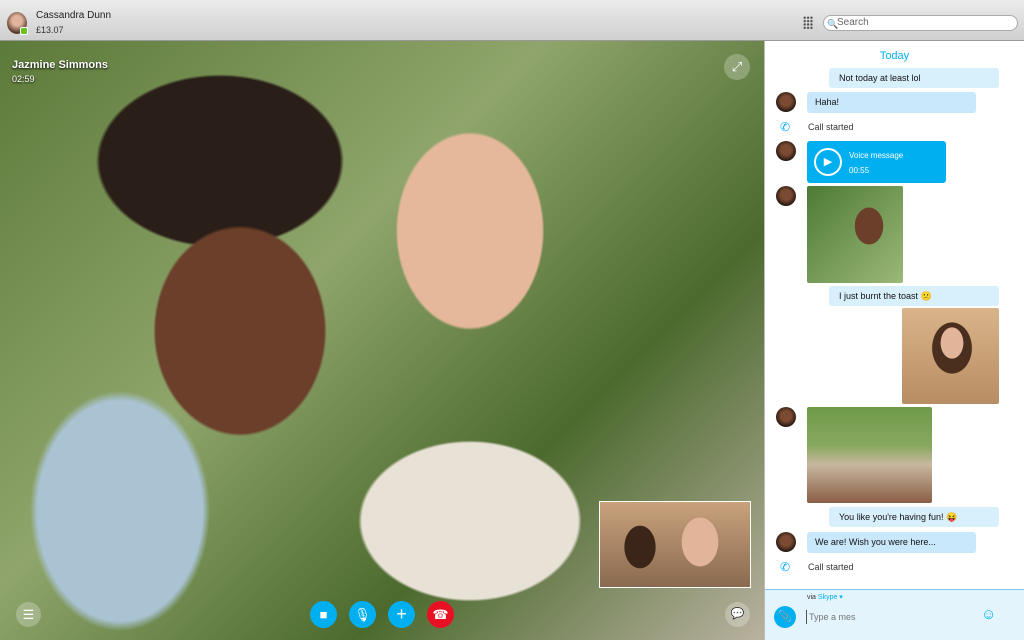  What do you see at coordinates (74, 15) in the screenshot?
I see `profile-name: Cassandra Dunn` at bounding box center [74, 15].